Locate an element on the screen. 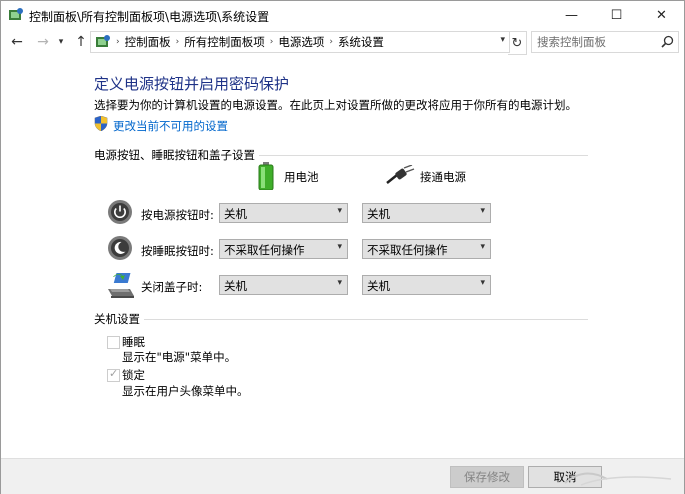 The height and width of the screenshot is (494, 685). up-button: ↑ is located at coordinates (81, 42).